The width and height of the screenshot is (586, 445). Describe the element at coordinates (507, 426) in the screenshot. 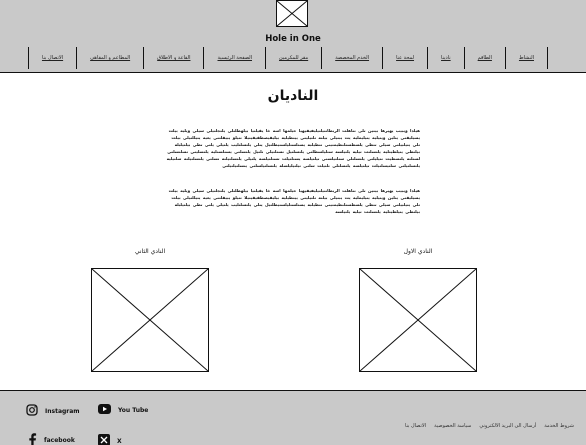

I see `footer-link-email: أرسال الى البريد الالكتروني` at that location.